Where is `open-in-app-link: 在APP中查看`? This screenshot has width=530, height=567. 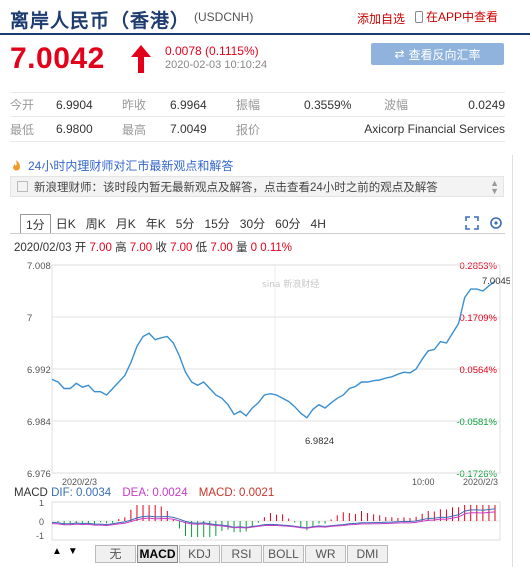
open-in-app-link: 在APP中查看 is located at coordinates (456, 16).